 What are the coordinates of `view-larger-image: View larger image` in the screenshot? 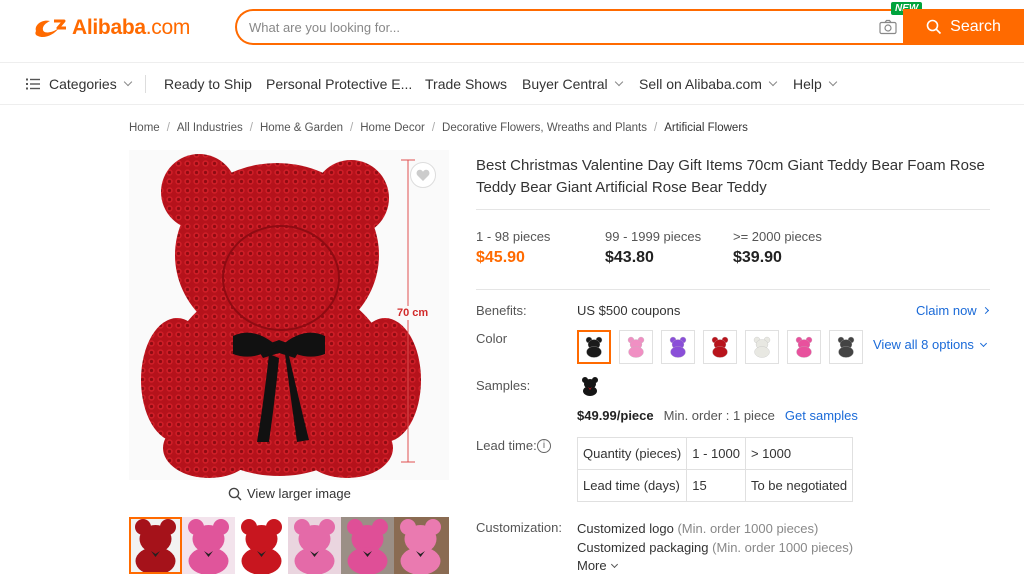 It's located at (289, 493).